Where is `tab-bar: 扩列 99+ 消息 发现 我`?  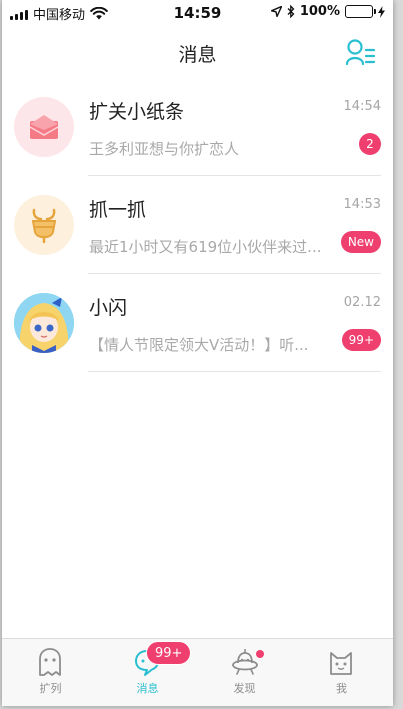 tab-bar: 扩列 99+ 消息 发现 我 is located at coordinates (197, 672).